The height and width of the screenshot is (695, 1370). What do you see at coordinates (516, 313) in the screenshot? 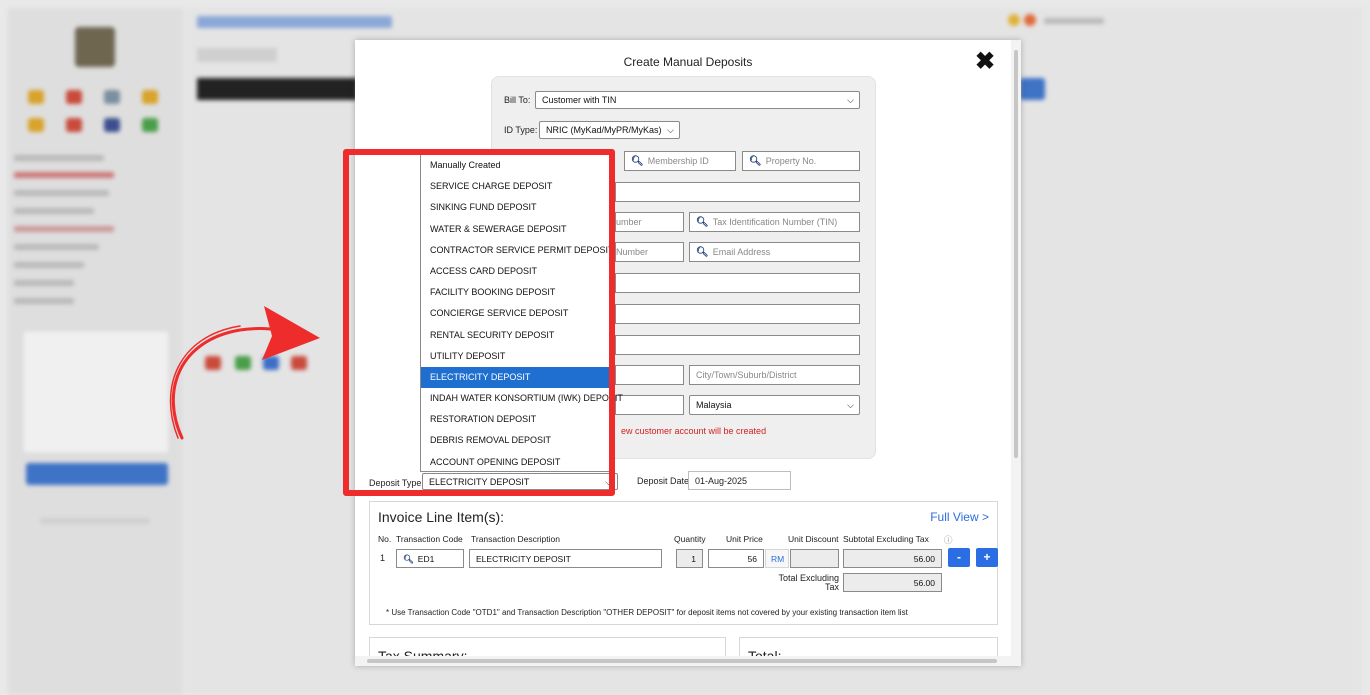
I see `dropdown-option: CONCIERGE SERVICE DEPOSIT` at bounding box center [516, 313].